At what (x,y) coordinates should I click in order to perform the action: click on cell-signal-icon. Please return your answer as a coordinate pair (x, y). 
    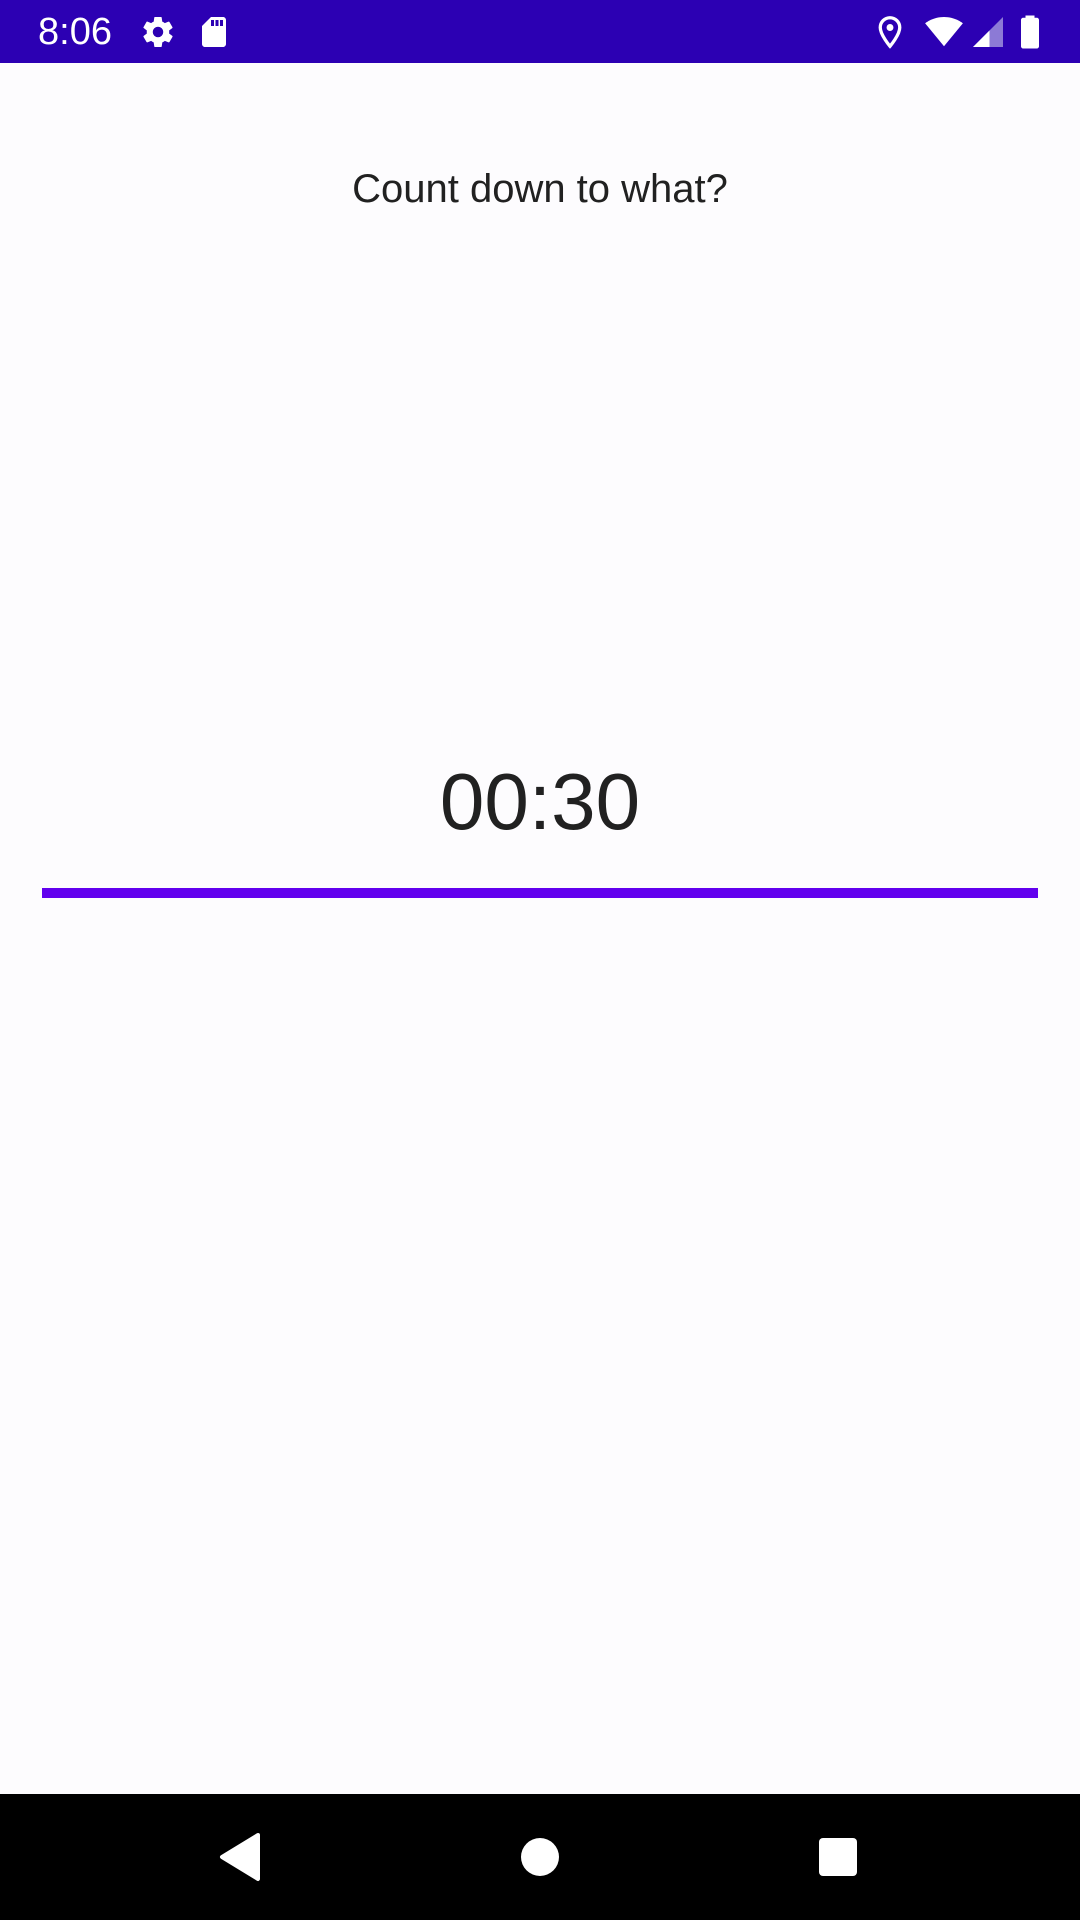
    Looking at the image, I should click on (988, 32).